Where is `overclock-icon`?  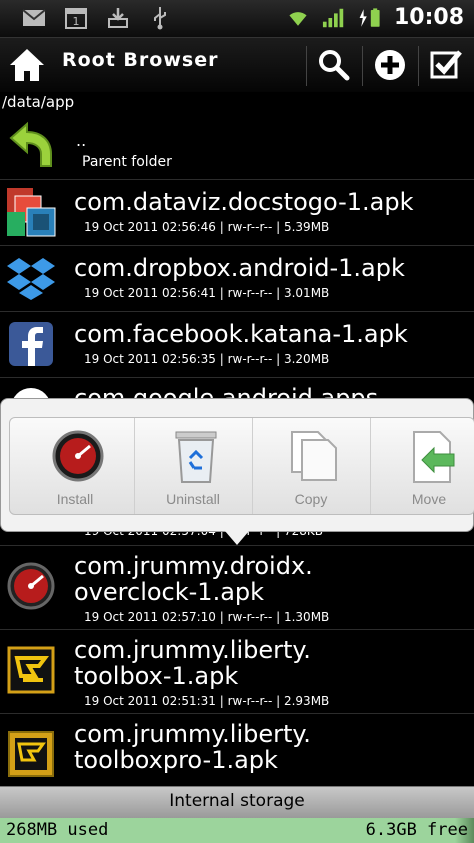 overclock-icon is located at coordinates (31, 586).